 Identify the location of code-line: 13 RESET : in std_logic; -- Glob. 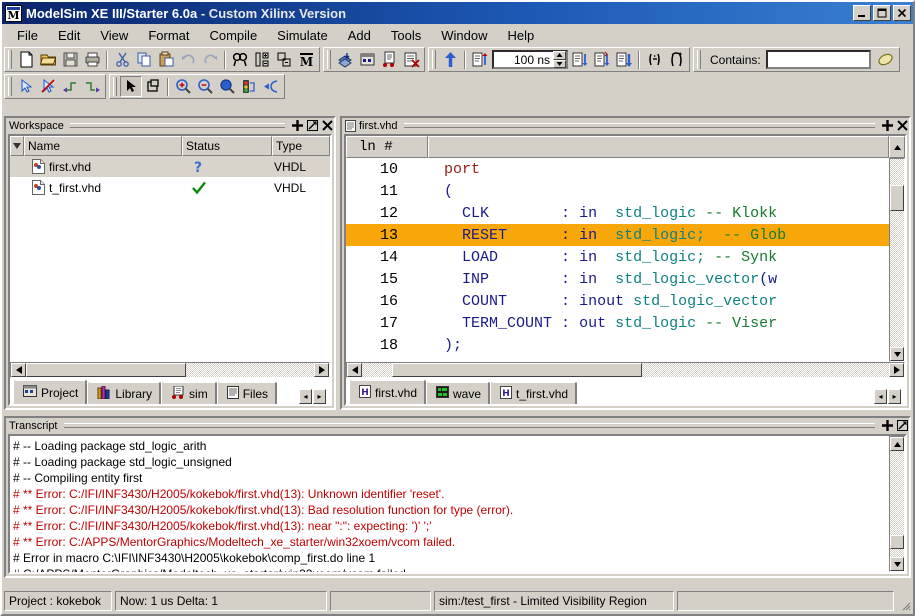
(617, 235).